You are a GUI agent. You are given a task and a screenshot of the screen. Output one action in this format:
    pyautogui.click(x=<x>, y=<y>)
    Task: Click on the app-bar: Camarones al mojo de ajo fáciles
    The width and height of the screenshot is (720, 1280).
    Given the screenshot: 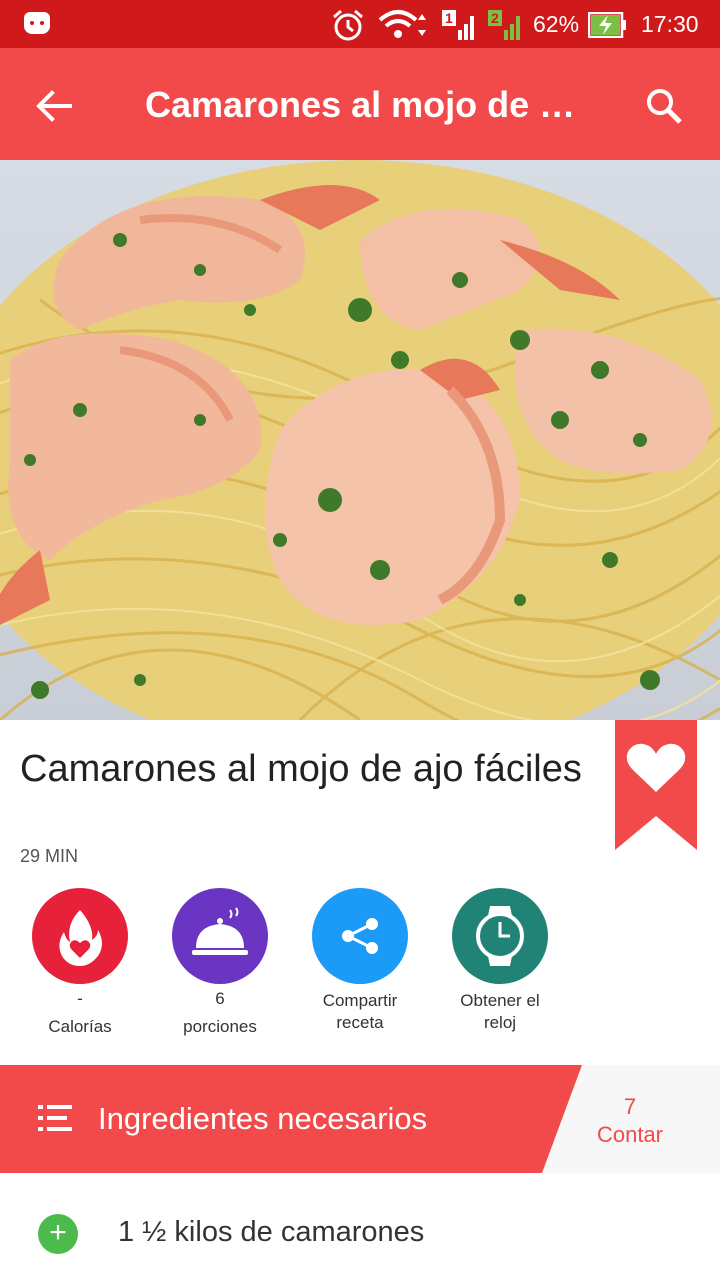 What is the action you would take?
    pyautogui.click(x=360, y=104)
    